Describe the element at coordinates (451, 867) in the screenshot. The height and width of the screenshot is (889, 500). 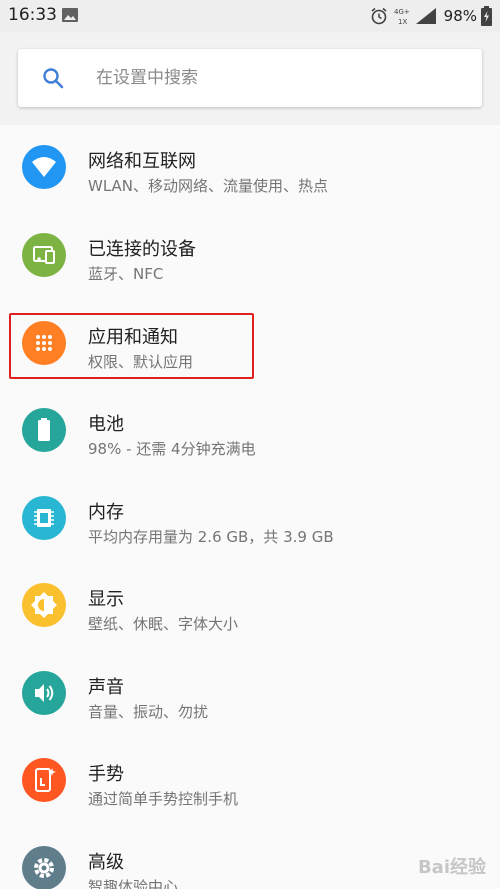
I see `baidu-watermark: Bai经验` at that location.